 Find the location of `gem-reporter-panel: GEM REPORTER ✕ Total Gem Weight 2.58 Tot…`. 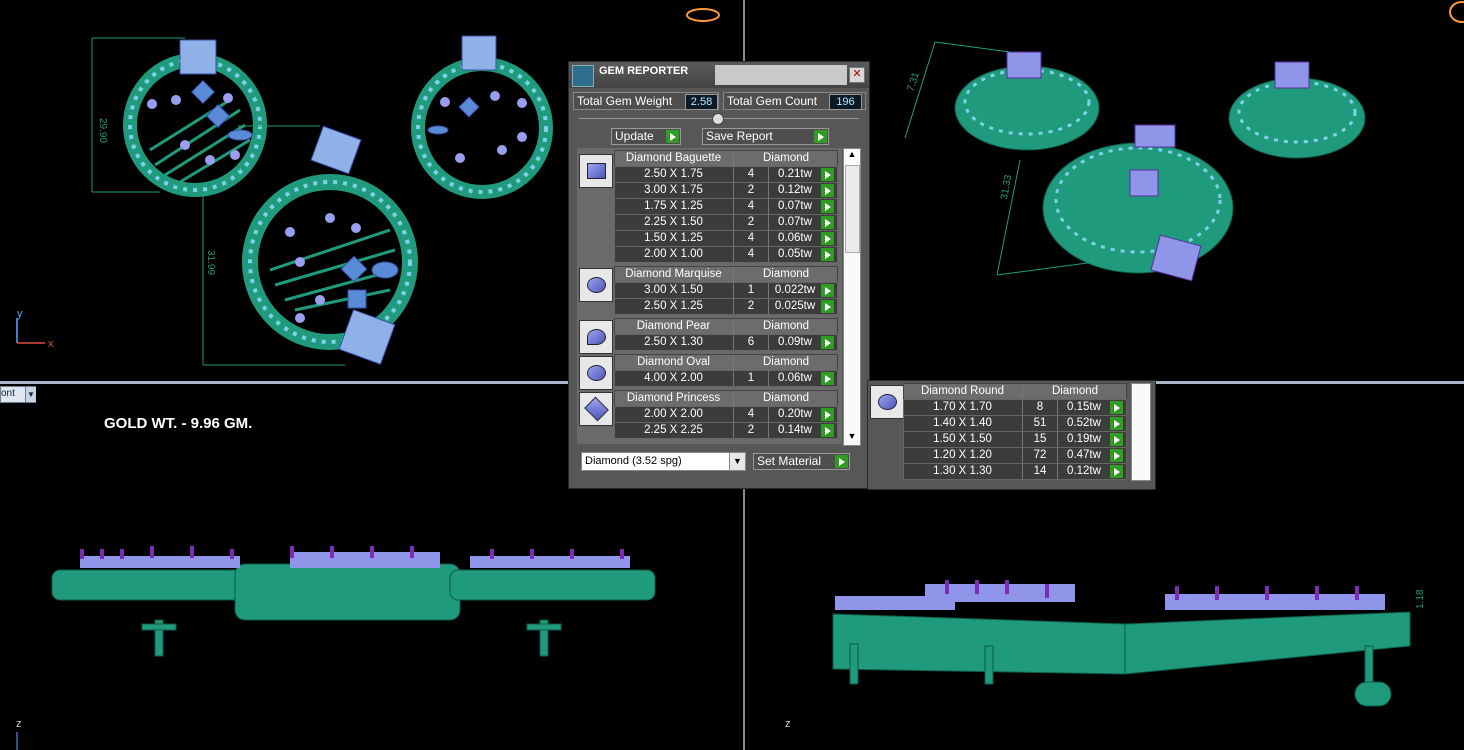

gem-reporter-panel: GEM REPORTER ✕ Total Gem Weight 2.58 Tot… is located at coordinates (719, 275).